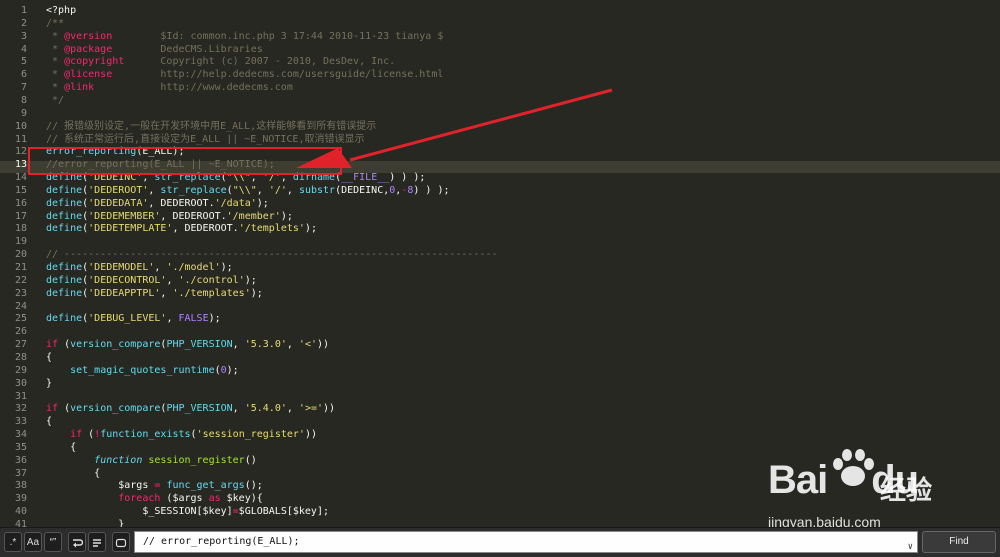  Describe the element at coordinates (526, 542) in the screenshot. I see `find-input: // error_reporting(E_ALL); ∨` at that location.